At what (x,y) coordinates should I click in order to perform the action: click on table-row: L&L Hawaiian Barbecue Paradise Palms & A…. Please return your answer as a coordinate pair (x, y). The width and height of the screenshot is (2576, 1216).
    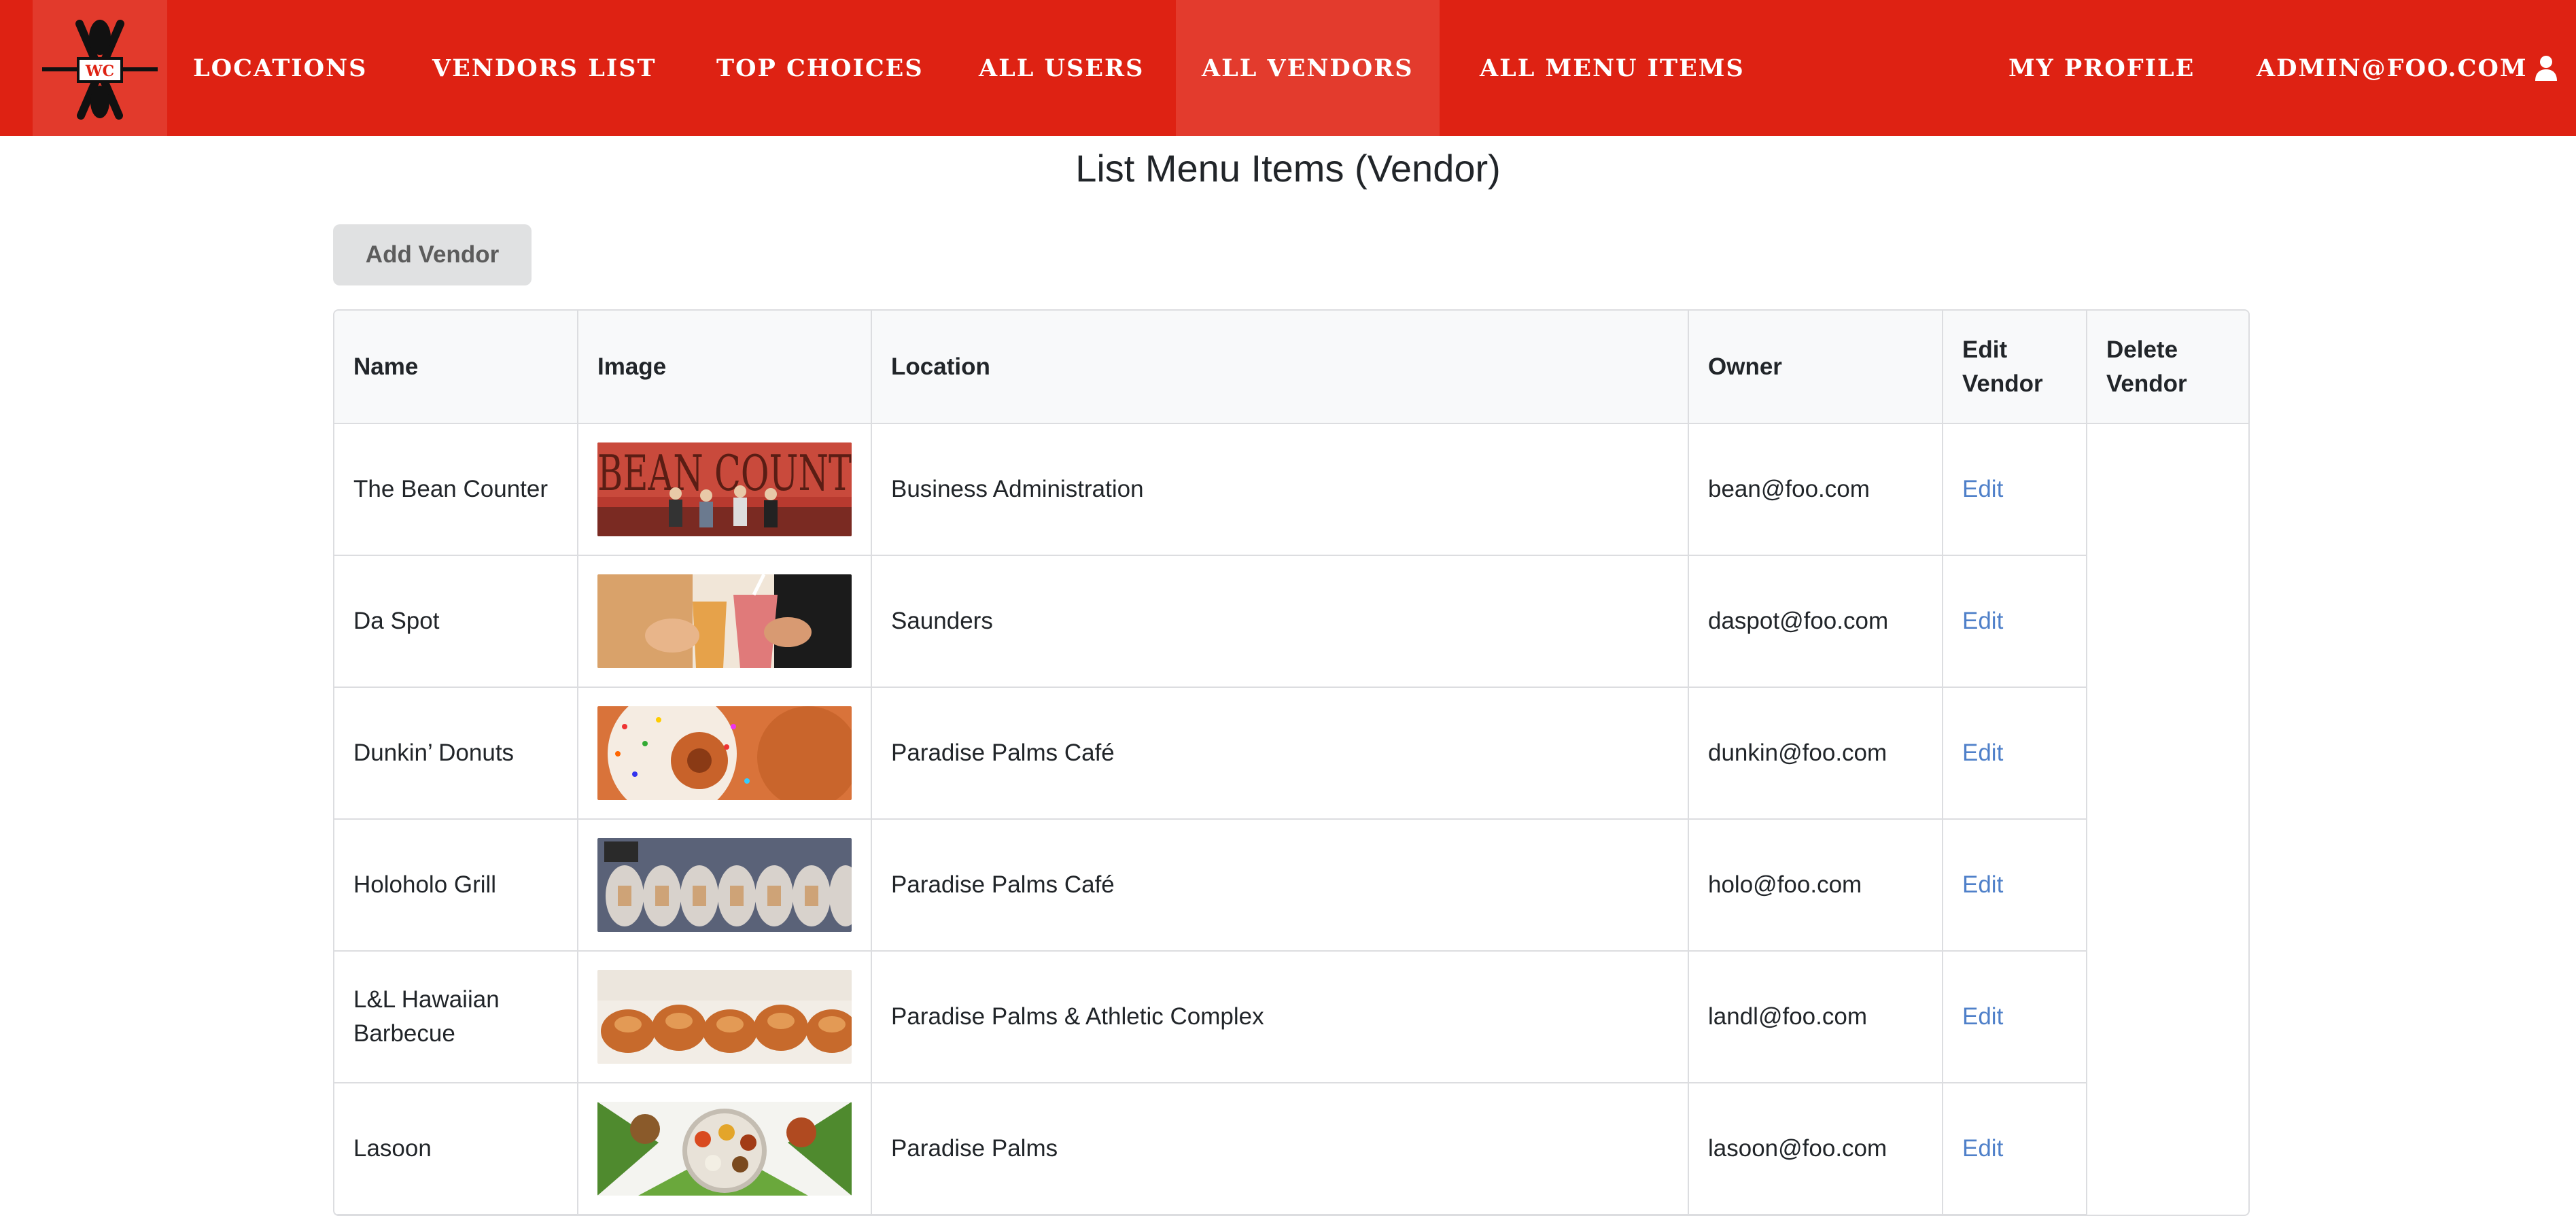
    Looking at the image, I should click on (1291, 1017).